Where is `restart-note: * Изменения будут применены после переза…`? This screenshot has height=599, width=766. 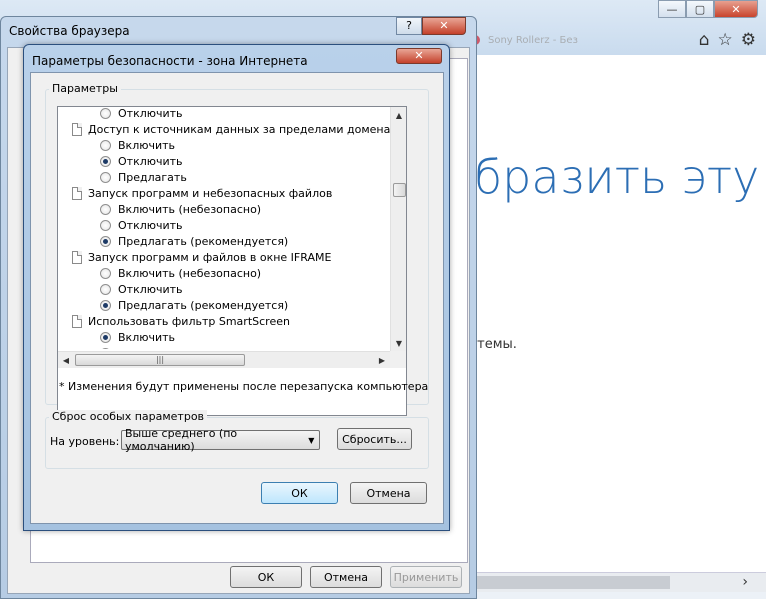
restart-note: * Изменения будут применены после переза… is located at coordinates (244, 386).